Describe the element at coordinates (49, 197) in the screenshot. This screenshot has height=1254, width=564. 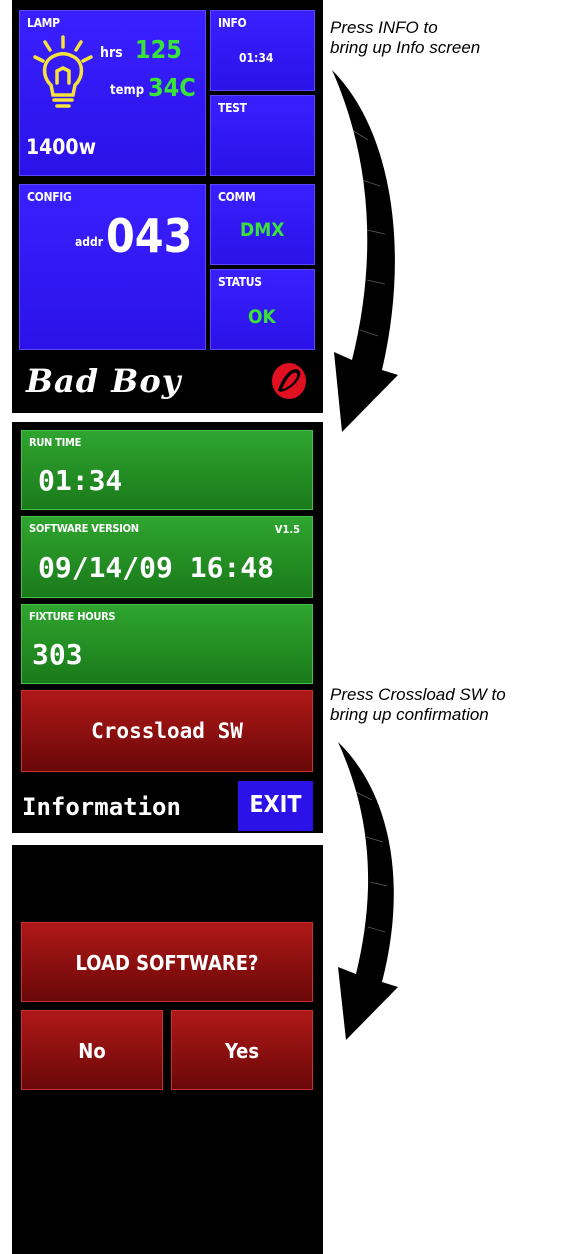
I see `config-label: CONFIG` at that location.